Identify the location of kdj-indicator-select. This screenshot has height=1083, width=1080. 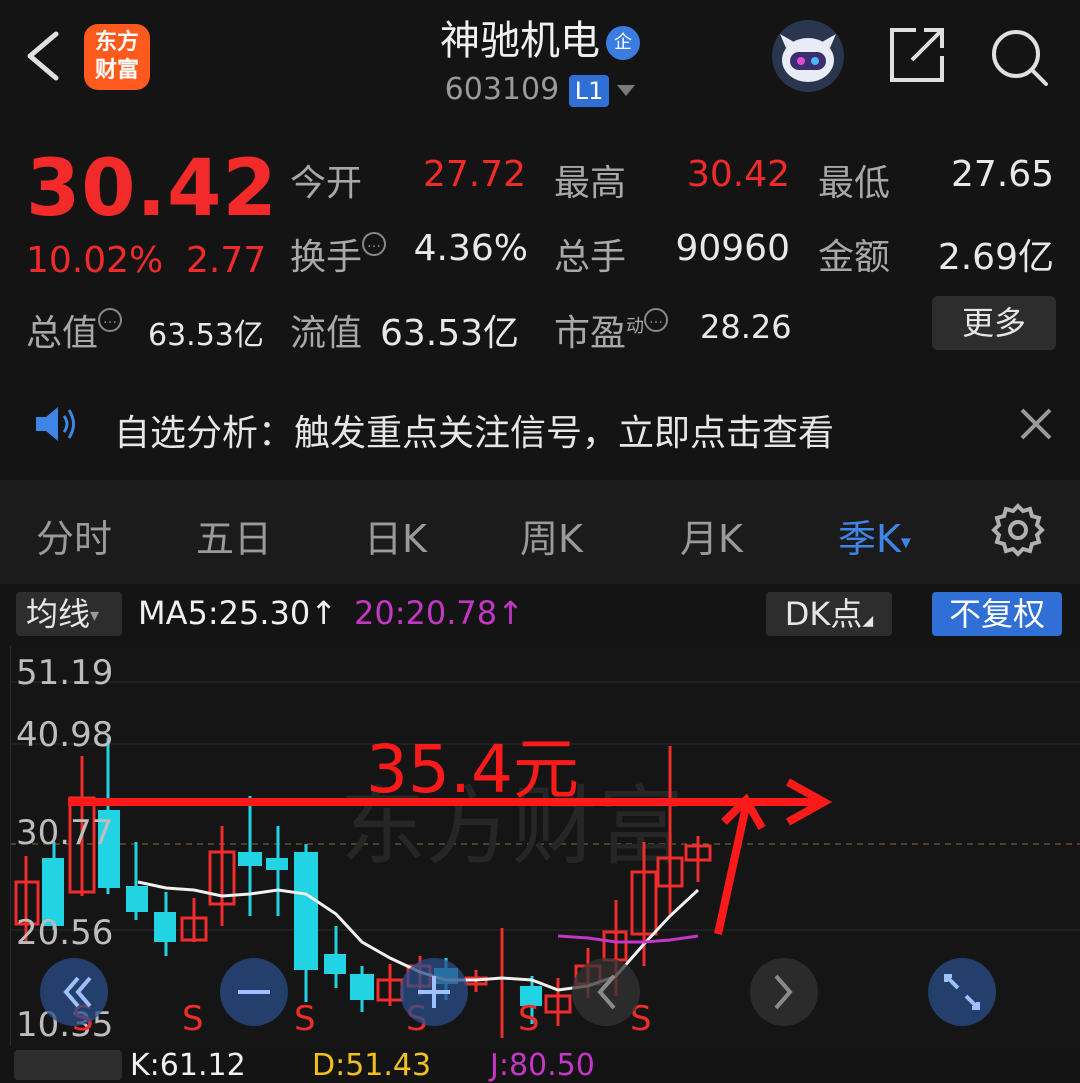
(68, 1065).